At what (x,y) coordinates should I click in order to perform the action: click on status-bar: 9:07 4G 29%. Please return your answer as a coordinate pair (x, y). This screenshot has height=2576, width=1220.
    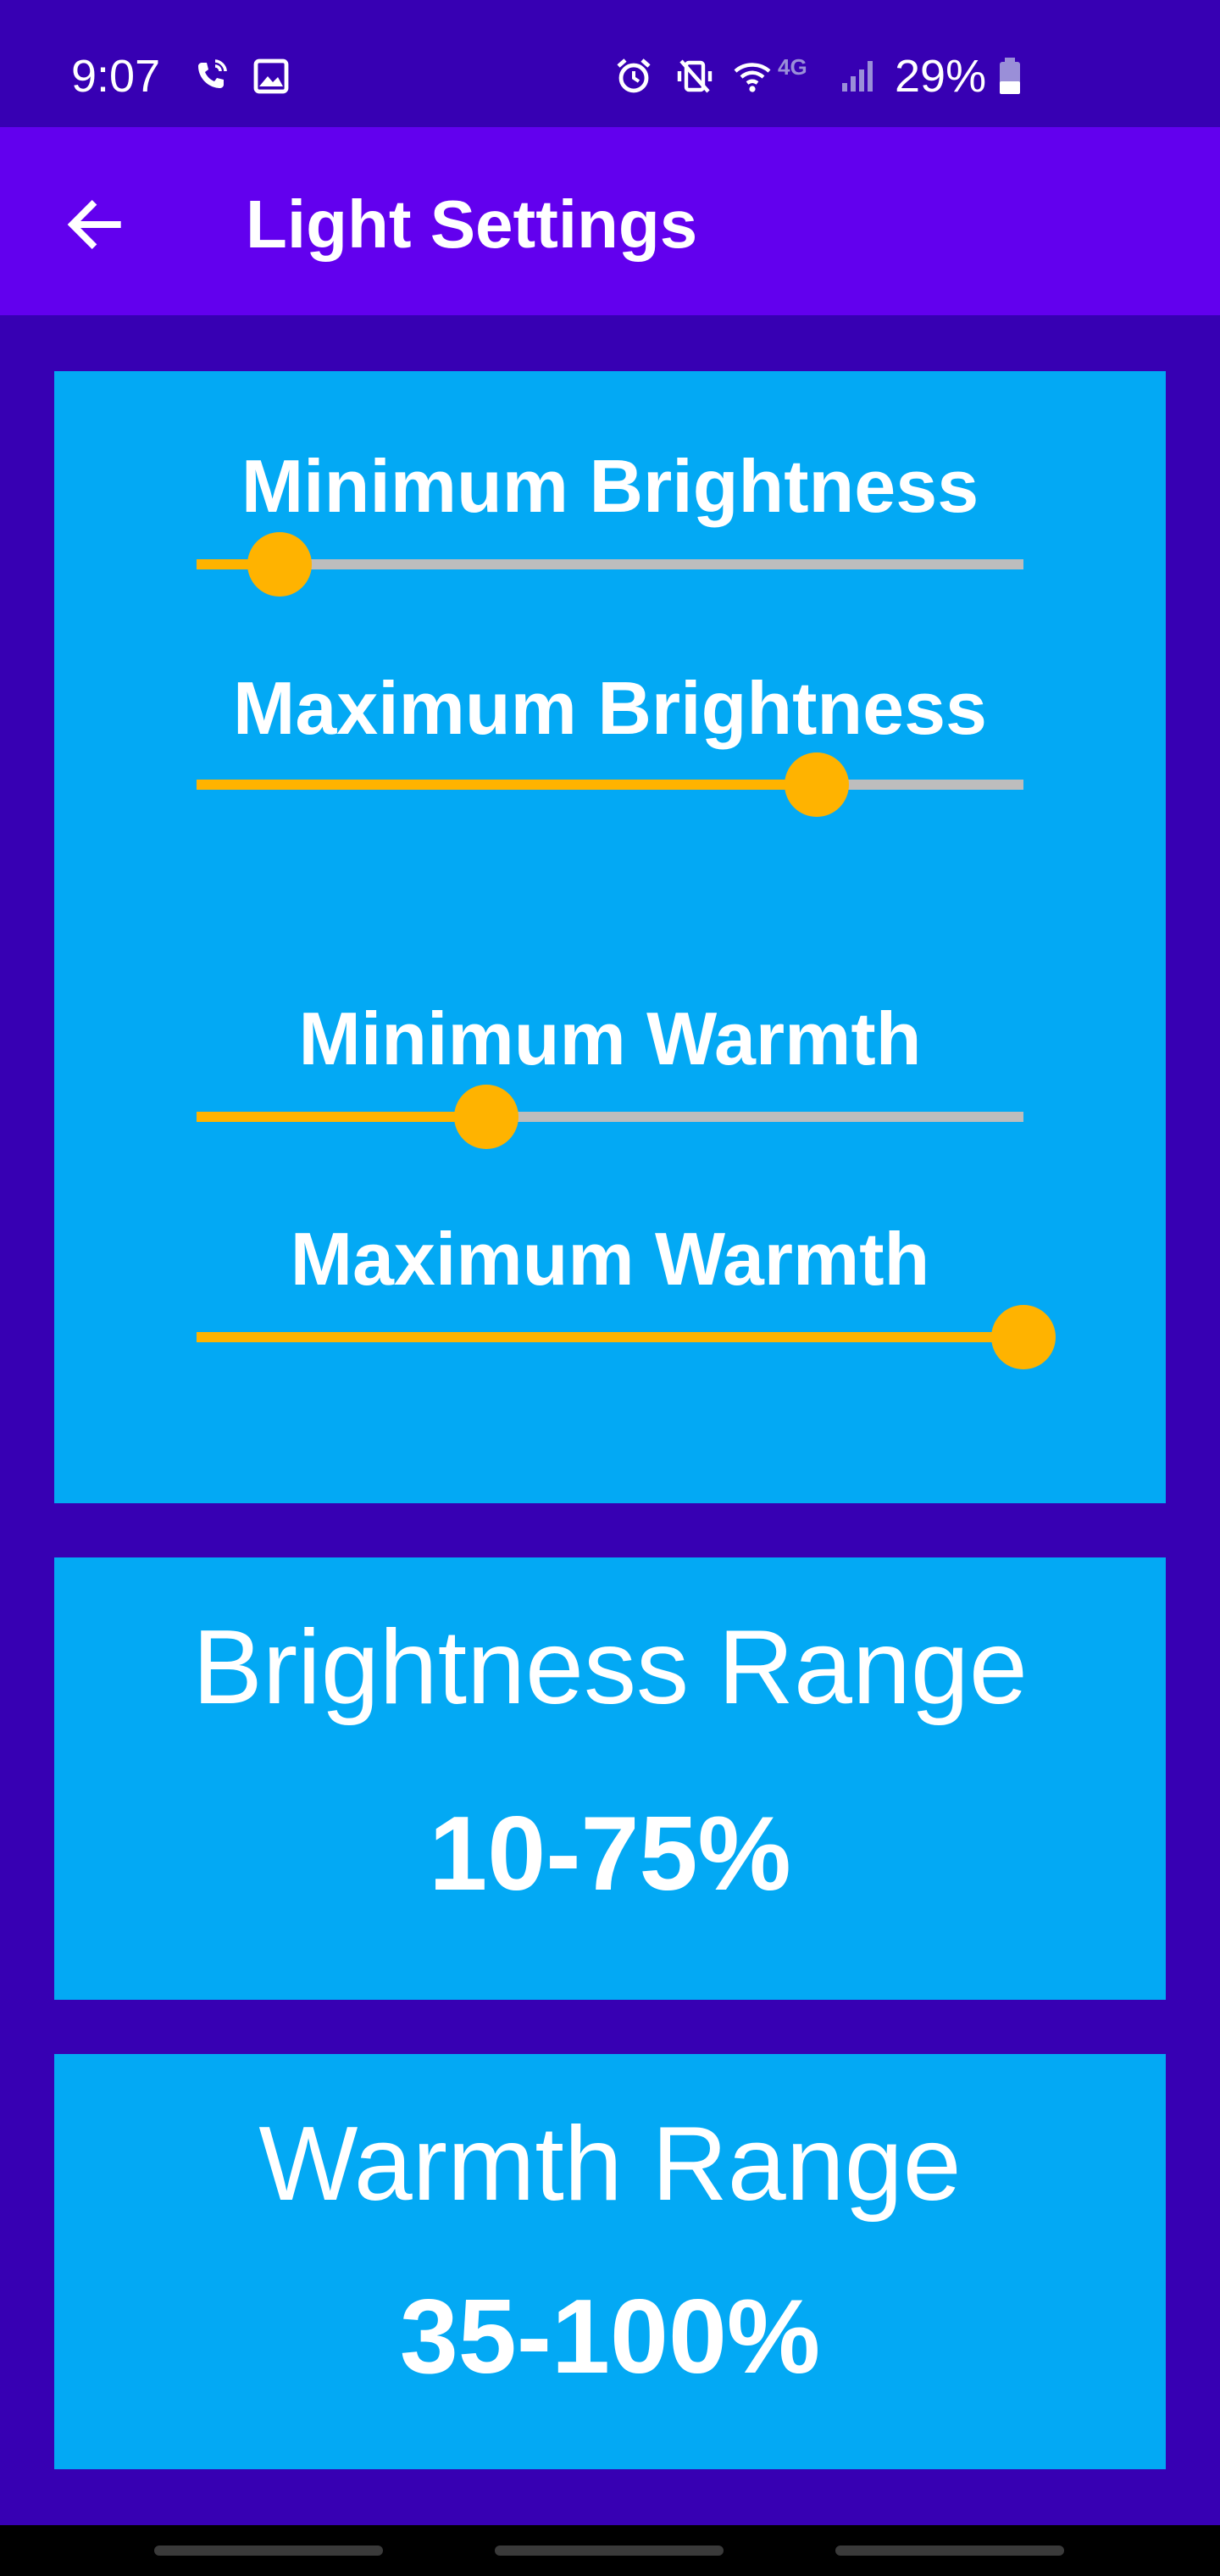
    Looking at the image, I should click on (610, 63).